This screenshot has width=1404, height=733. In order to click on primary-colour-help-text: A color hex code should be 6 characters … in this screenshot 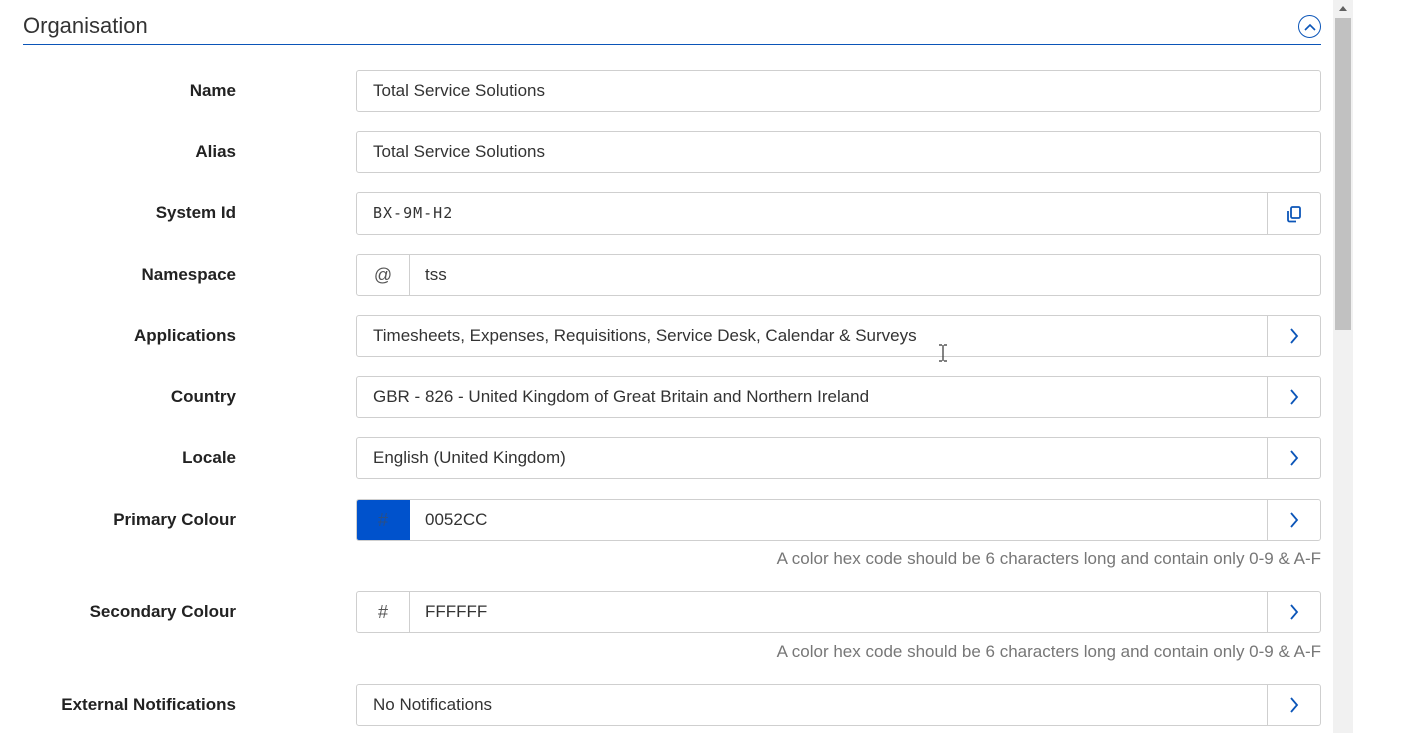, I will do `click(1048, 558)`.